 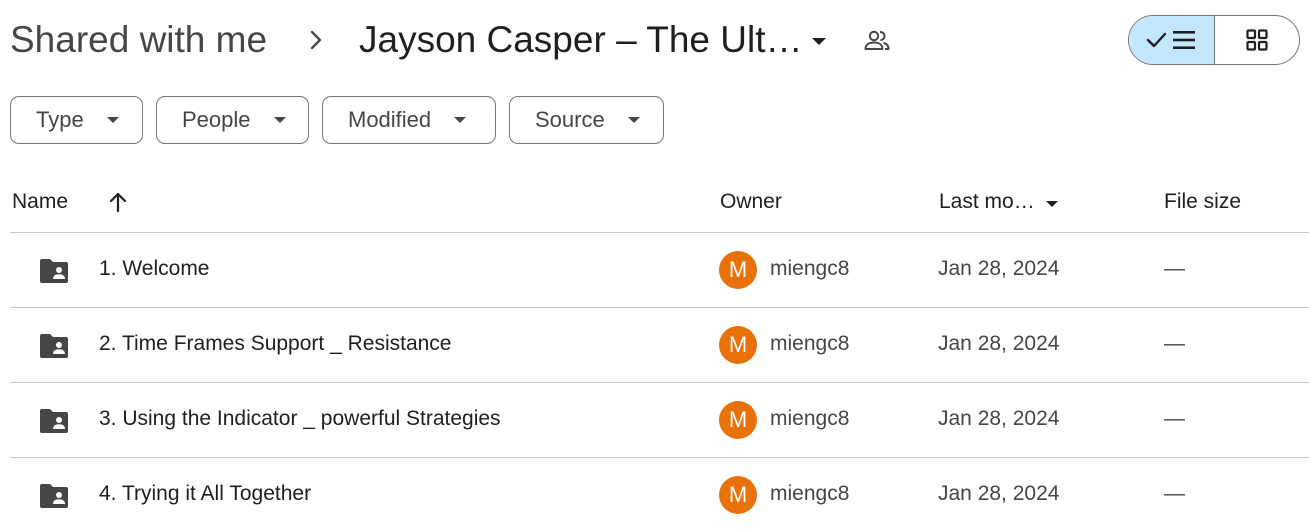 I want to click on column-header-name: Name, so click(x=40, y=202).